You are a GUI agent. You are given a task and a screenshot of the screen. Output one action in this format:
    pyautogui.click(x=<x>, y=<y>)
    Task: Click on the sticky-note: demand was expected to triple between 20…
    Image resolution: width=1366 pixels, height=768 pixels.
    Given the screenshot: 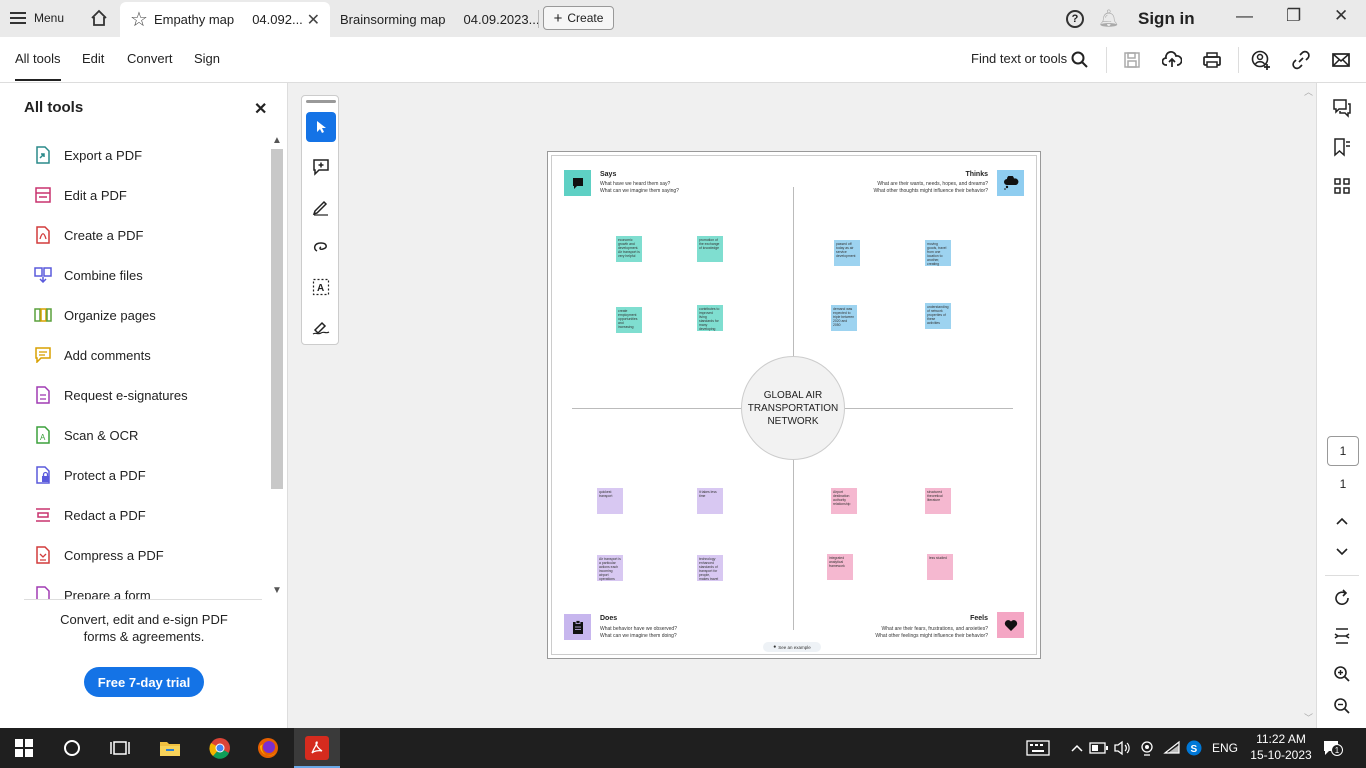 What is the action you would take?
    pyautogui.click(x=844, y=318)
    